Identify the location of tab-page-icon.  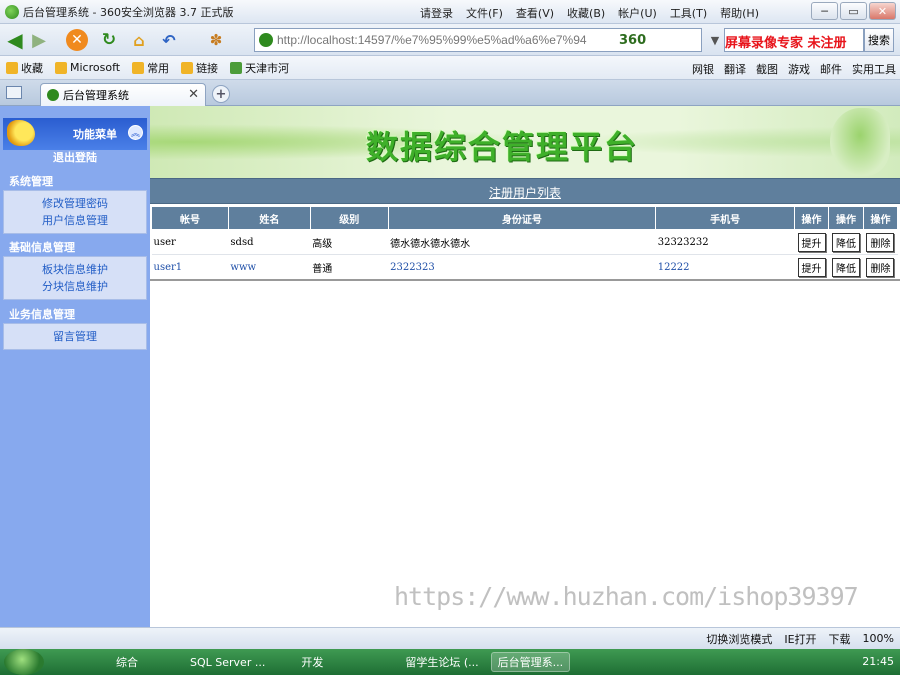
(53, 95).